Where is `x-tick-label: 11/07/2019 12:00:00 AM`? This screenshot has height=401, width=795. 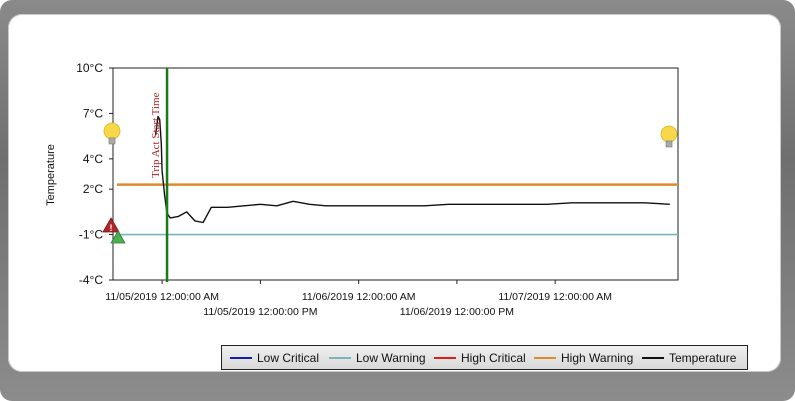 x-tick-label: 11/07/2019 12:00:00 AM is located at coordinates (555, 297).